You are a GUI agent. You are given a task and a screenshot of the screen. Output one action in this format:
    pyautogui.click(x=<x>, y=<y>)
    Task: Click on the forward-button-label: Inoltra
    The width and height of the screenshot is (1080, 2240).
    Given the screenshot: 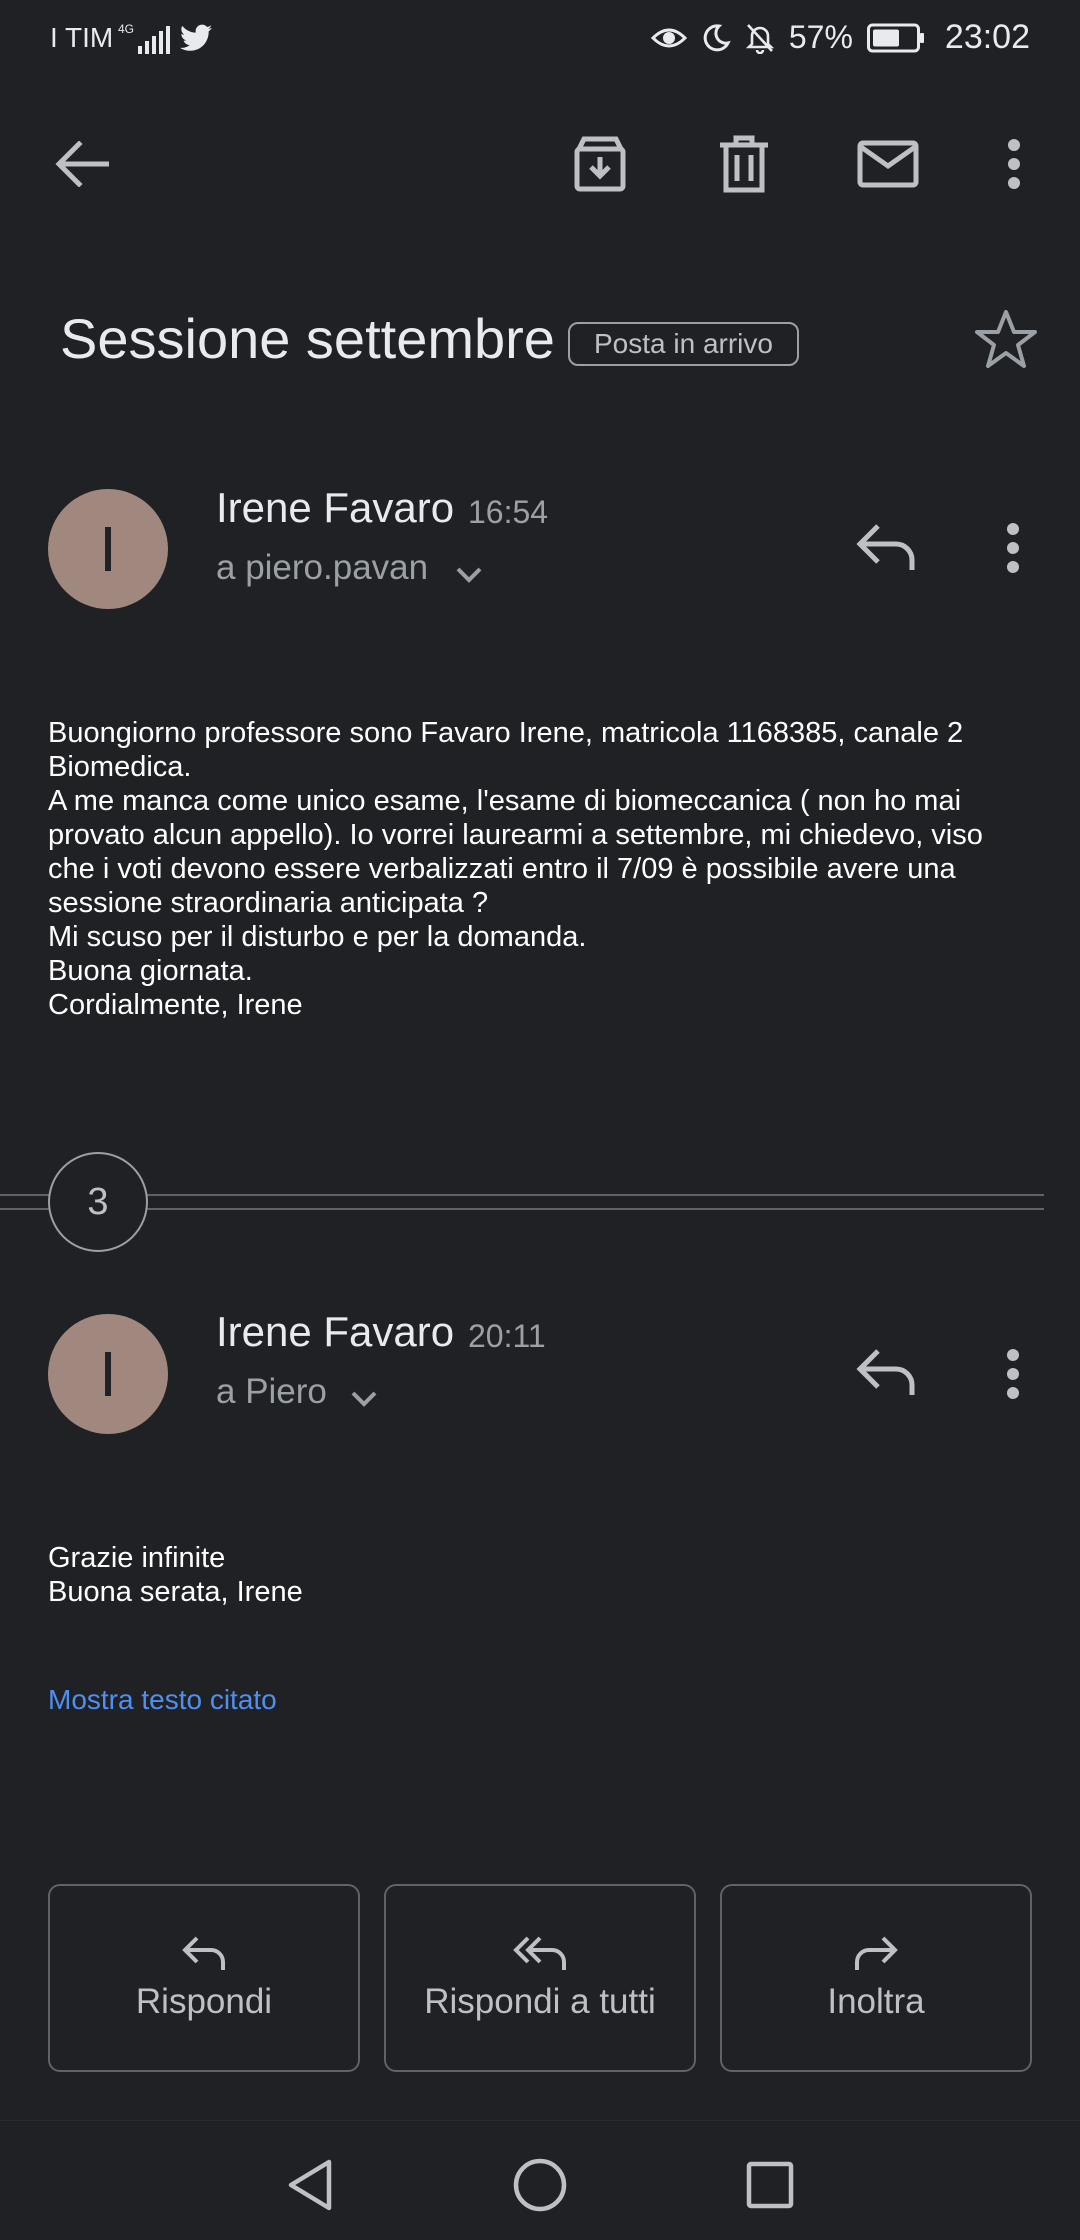 What is the action you would take?
    pyautogui.click(x=876, y=2001)
    